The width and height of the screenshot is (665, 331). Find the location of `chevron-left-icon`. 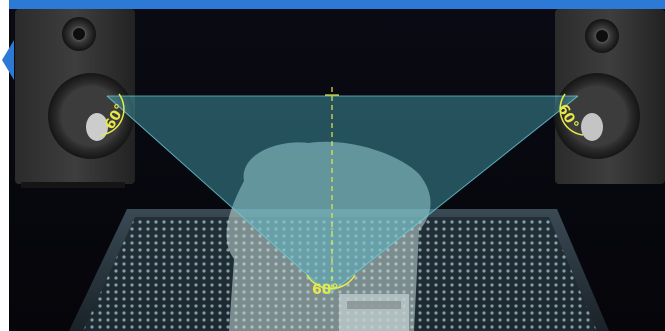

chevron-left-icon is located at coordinates (7, 60).